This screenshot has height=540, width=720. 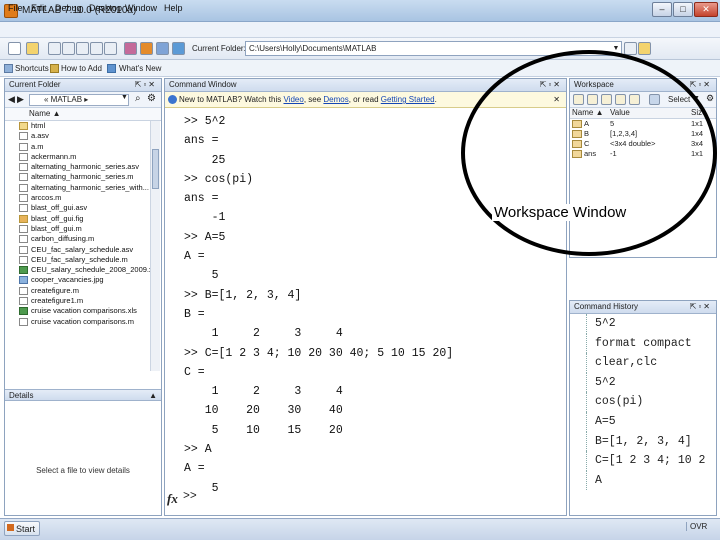 I want to click on list-item: cooper_vacancies.jpg, so click(x=83, y=280).